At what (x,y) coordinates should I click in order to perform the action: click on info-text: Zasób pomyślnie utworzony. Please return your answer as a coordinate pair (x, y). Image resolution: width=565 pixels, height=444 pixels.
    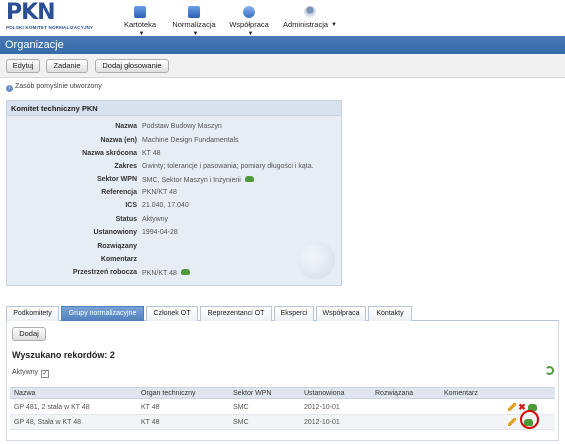
    Looking at the image, I should click on (58, 86).